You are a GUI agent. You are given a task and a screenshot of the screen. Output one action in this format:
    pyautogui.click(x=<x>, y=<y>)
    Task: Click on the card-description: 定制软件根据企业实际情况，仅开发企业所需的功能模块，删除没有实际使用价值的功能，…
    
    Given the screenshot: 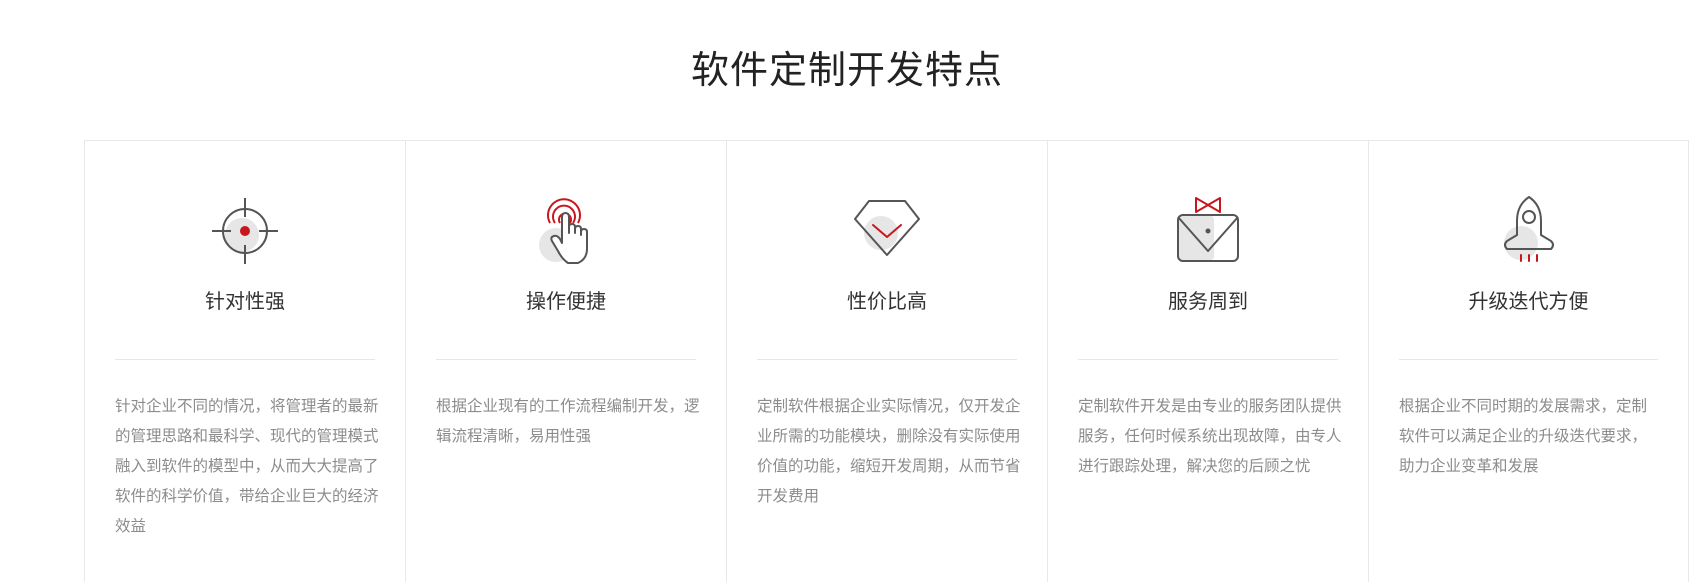 What is the action you would take?
    pyautogui.click(x=889, y=451)
    